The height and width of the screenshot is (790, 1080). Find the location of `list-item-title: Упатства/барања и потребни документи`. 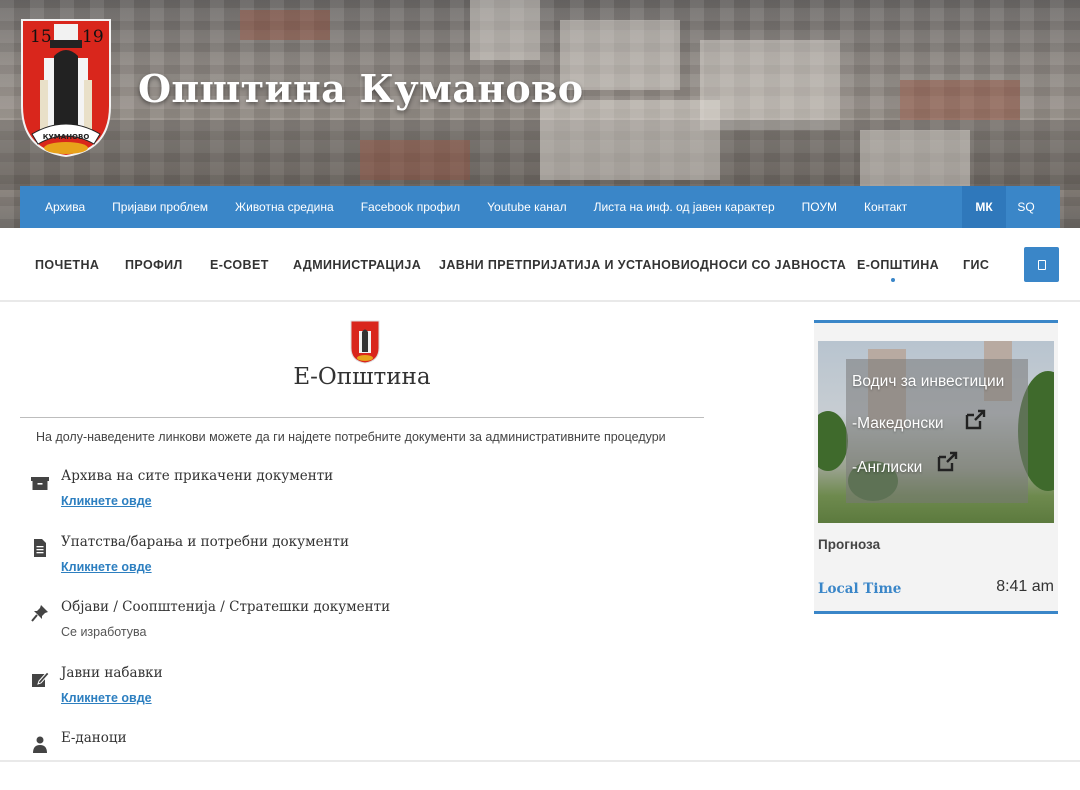

list-item-title: Упатства/барања и потребни документи is located at coordinates (205, 542).